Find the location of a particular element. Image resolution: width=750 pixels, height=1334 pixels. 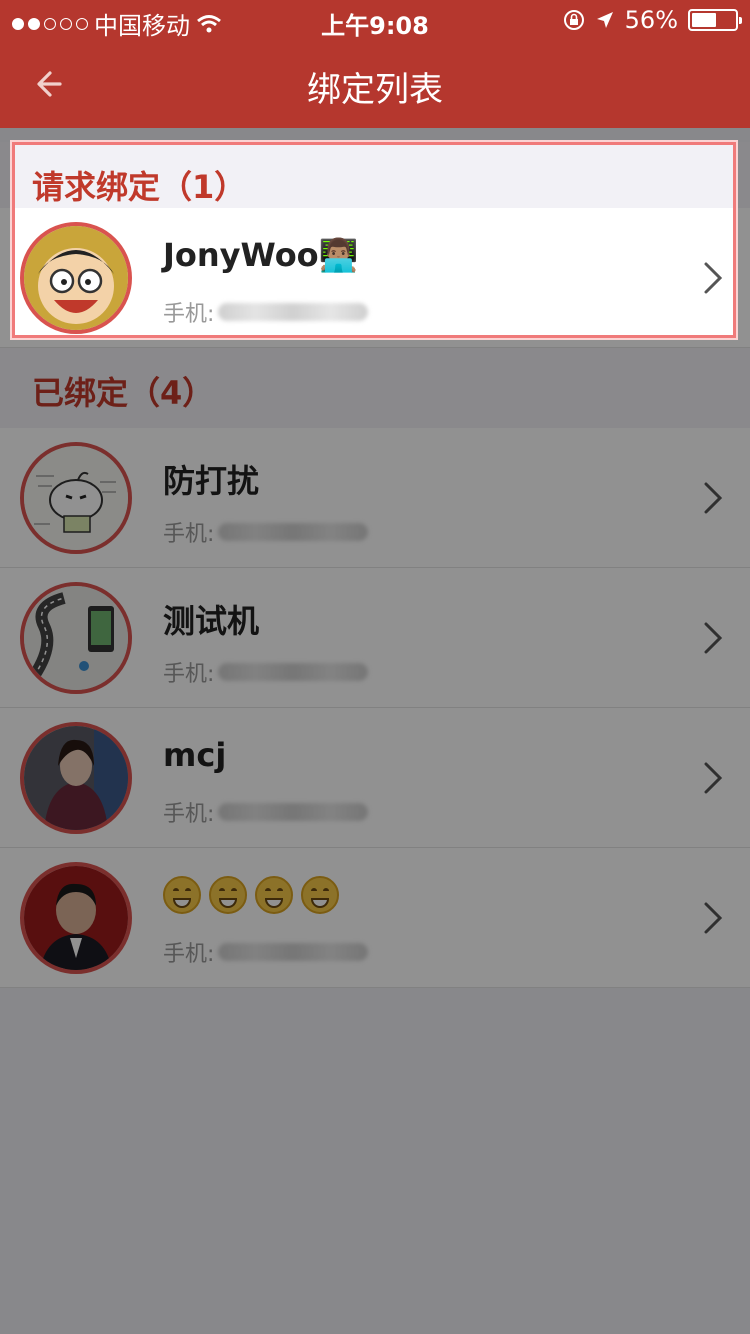

grinning-face-emoji-row is located at coordinates (251, 895).